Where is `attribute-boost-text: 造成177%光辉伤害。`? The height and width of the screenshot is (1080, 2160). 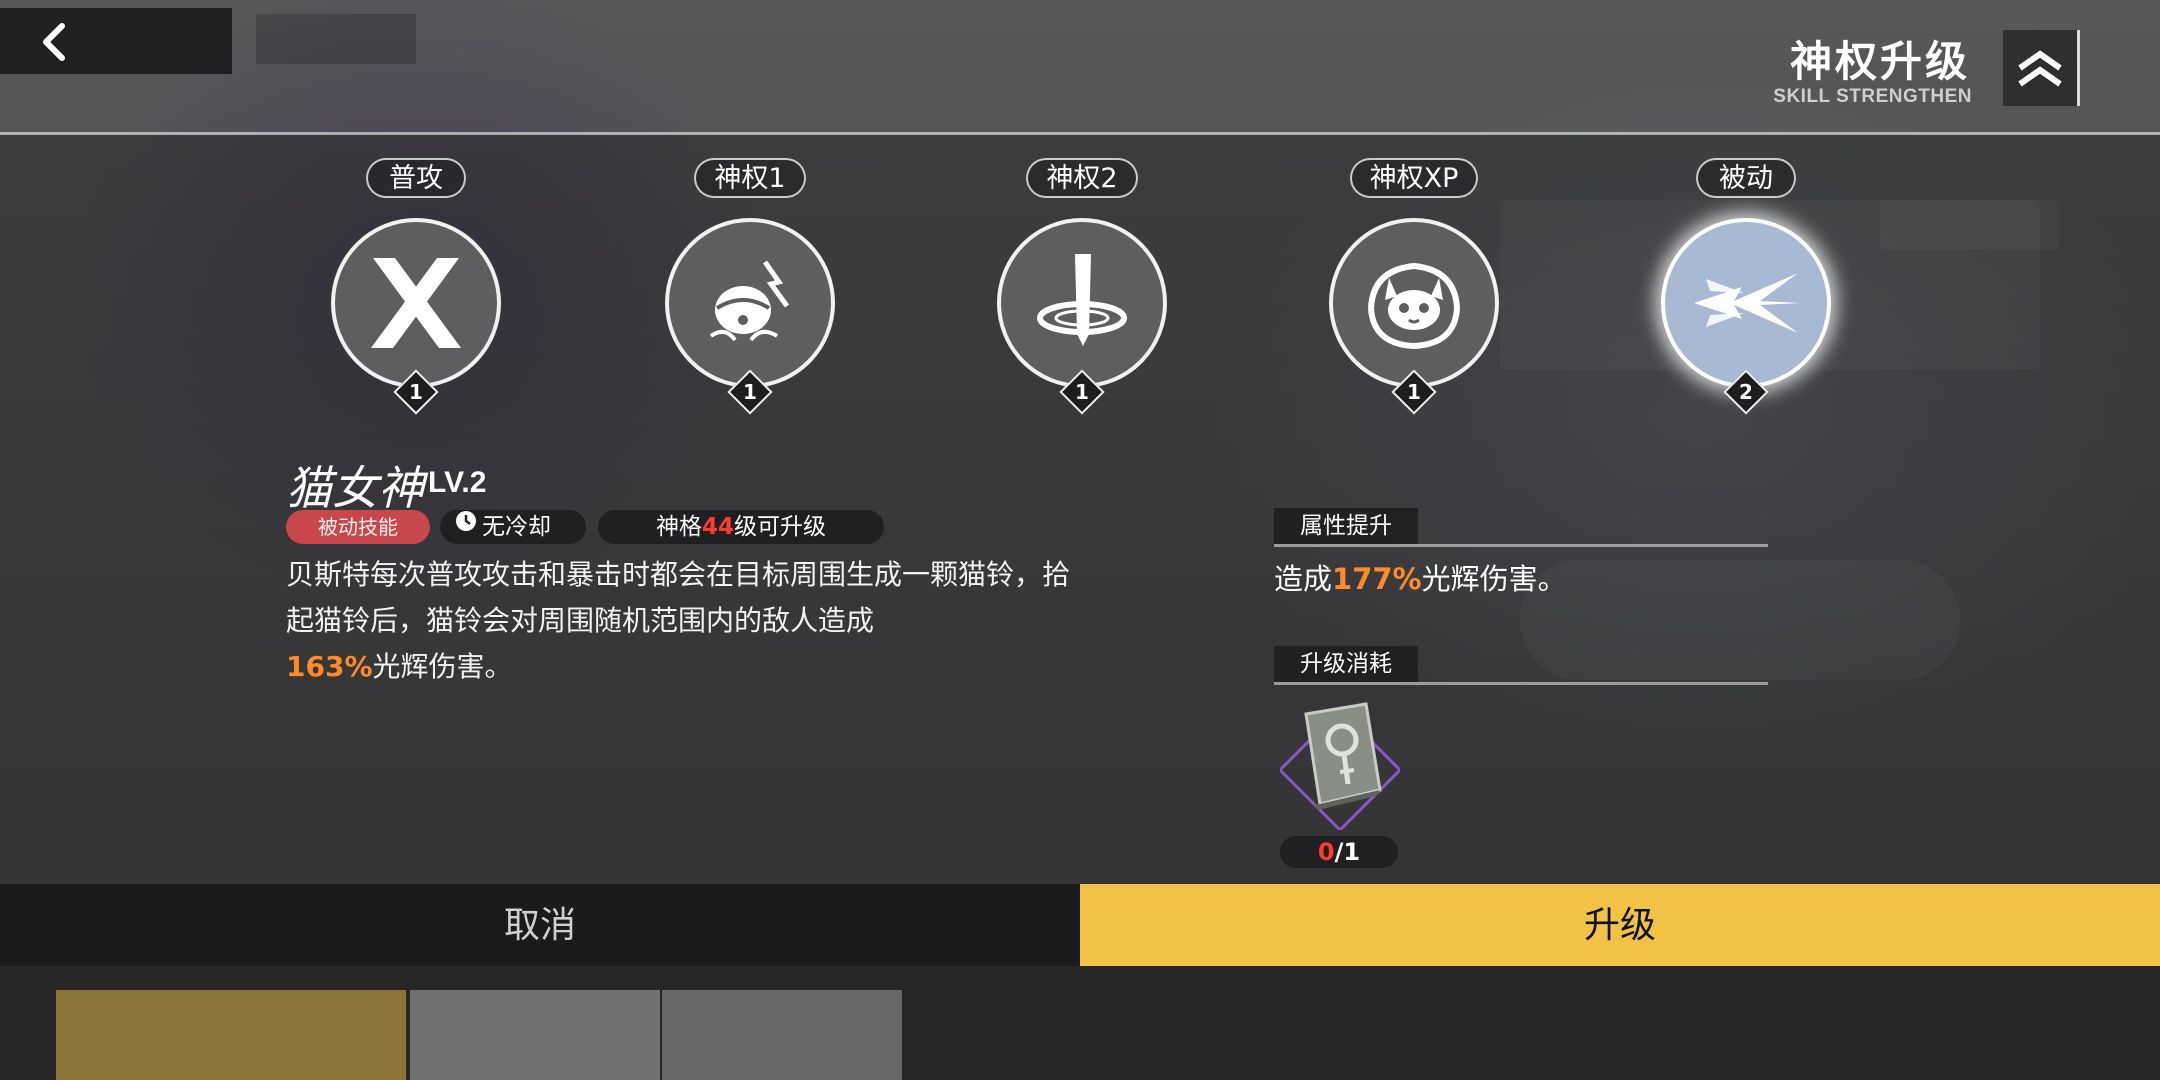
attribute-boost-text: 造成177%光辉伤害。 is located at coordinates (1420, 577).